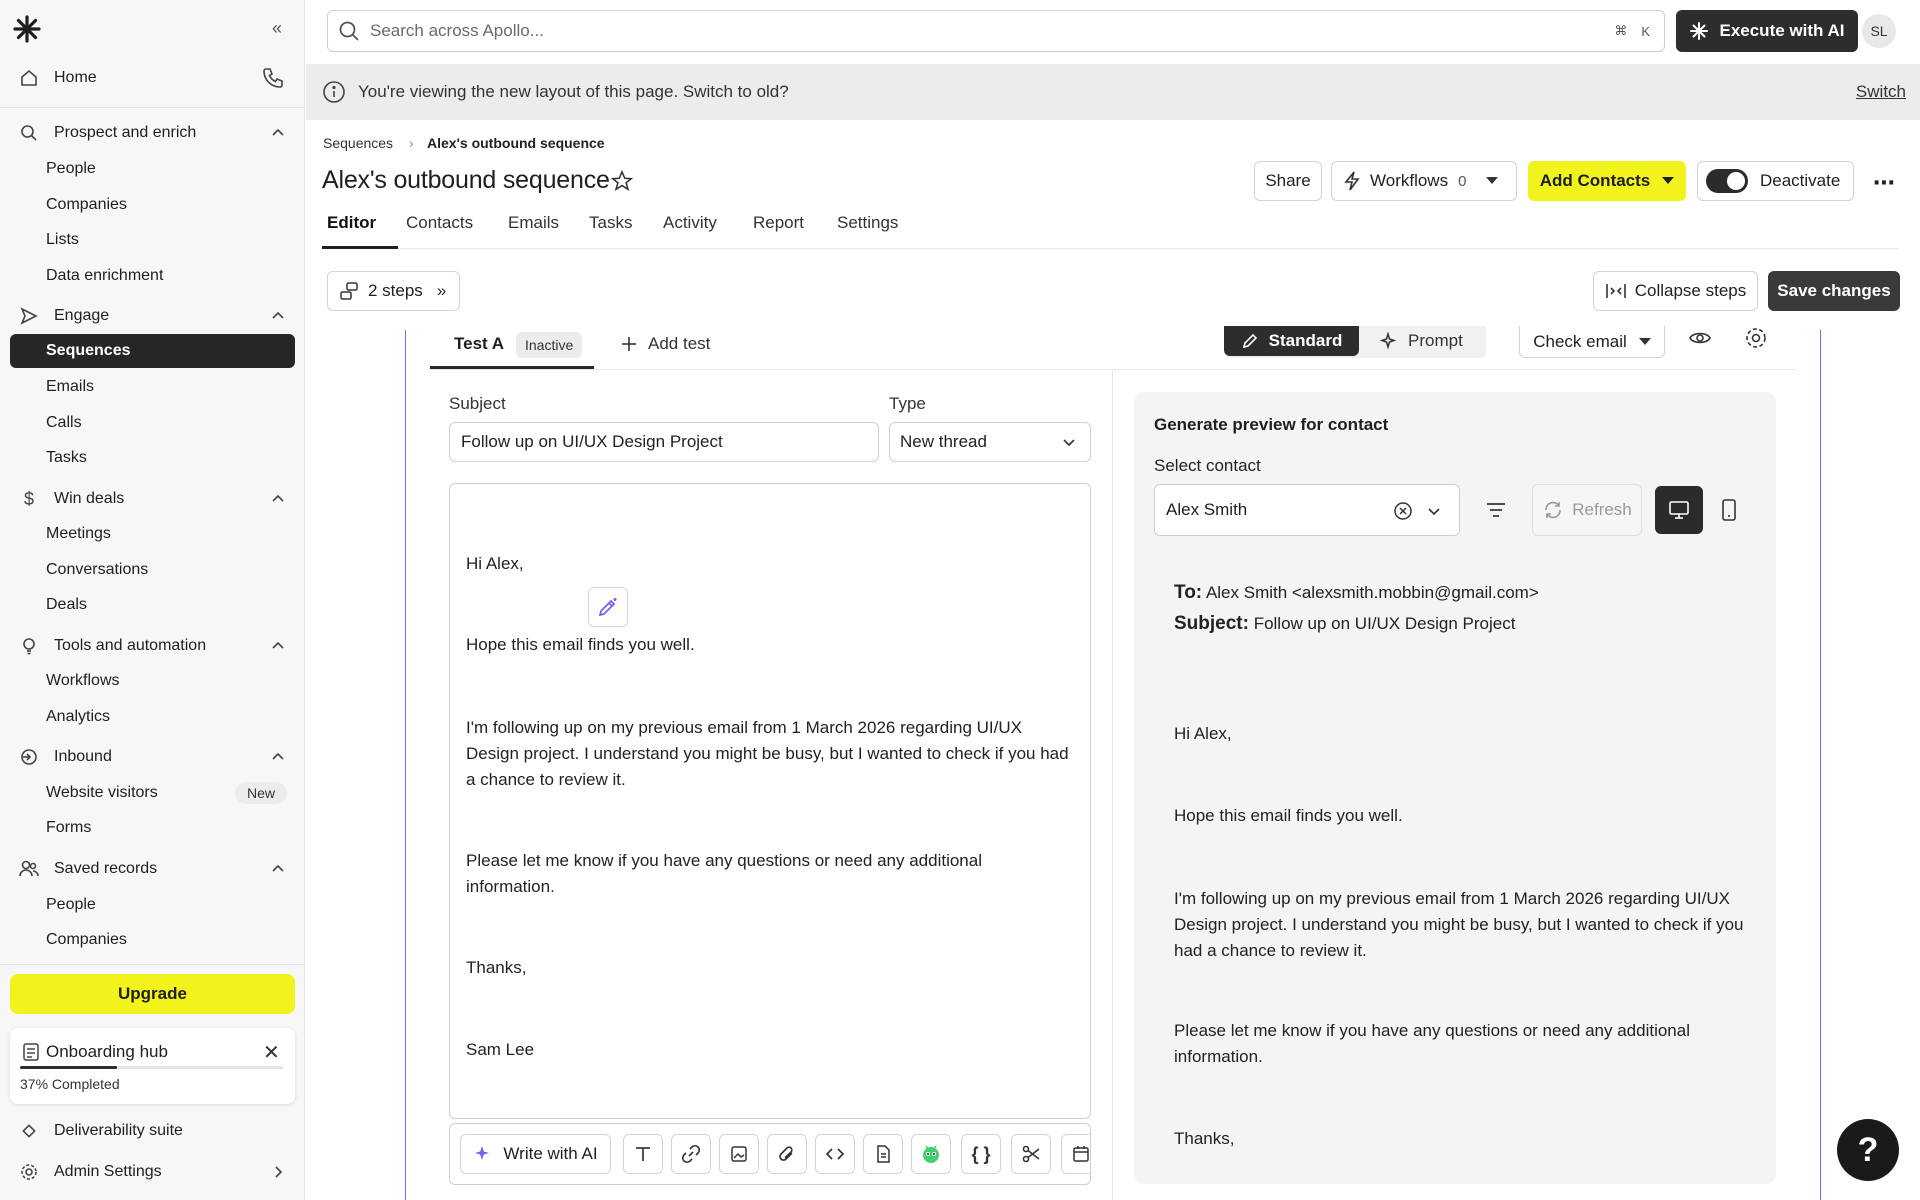 The image size is (1920, 1200). Describe the element at coordinates (1496, 510) in the screenshot. I see `filter-icon` at that location.